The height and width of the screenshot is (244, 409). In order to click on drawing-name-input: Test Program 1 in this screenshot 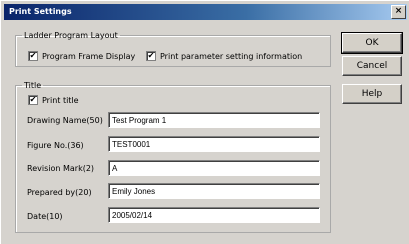, I will do `click(214, 120)`.